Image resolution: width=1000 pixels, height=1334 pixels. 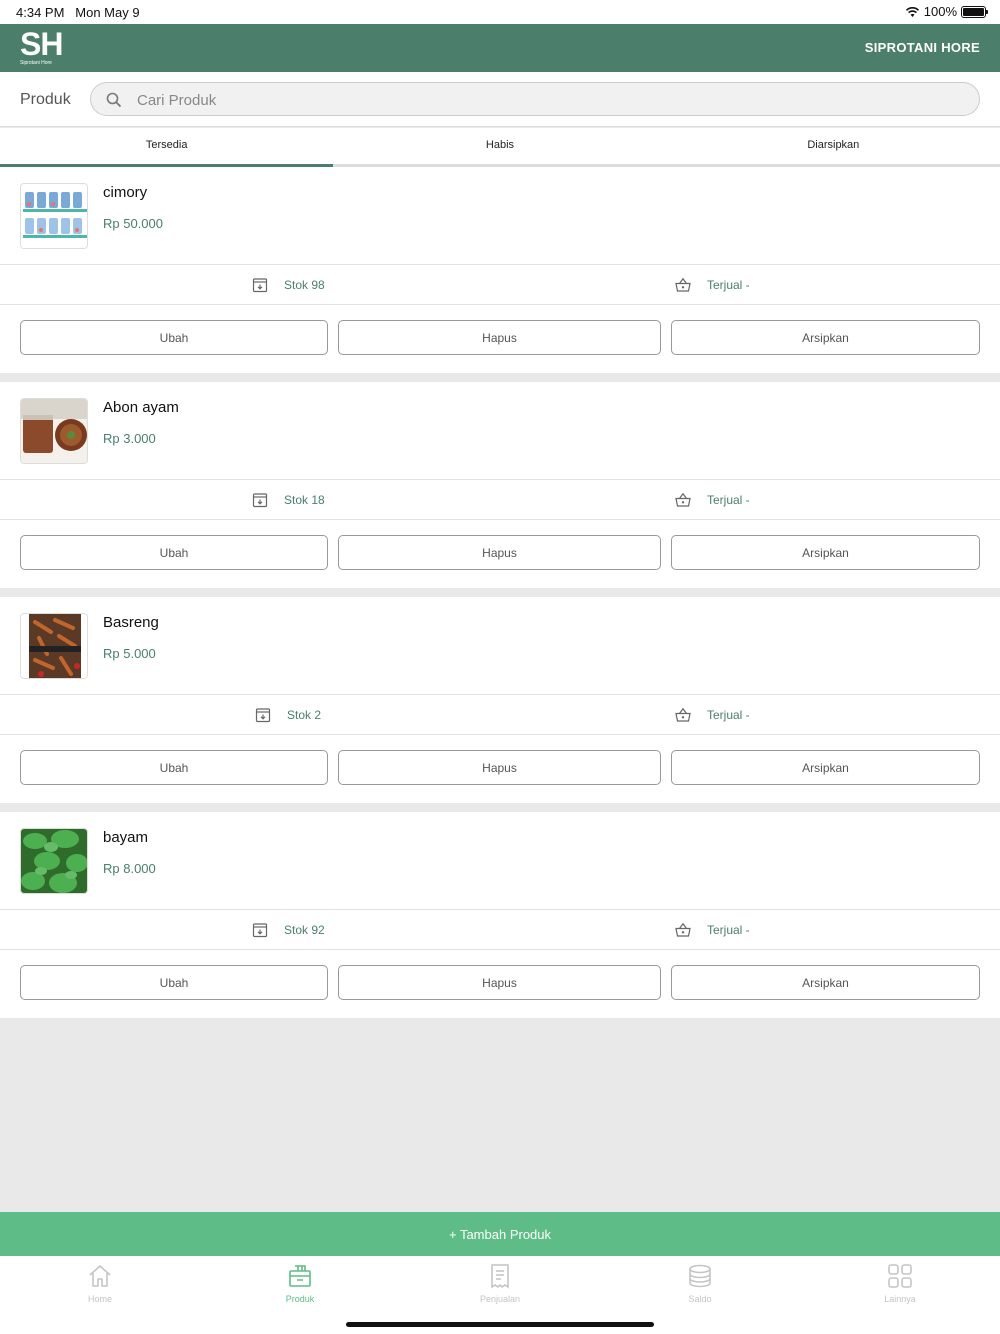 I want to click on stock-stat: Stok 98, so click(x=288, y=285).